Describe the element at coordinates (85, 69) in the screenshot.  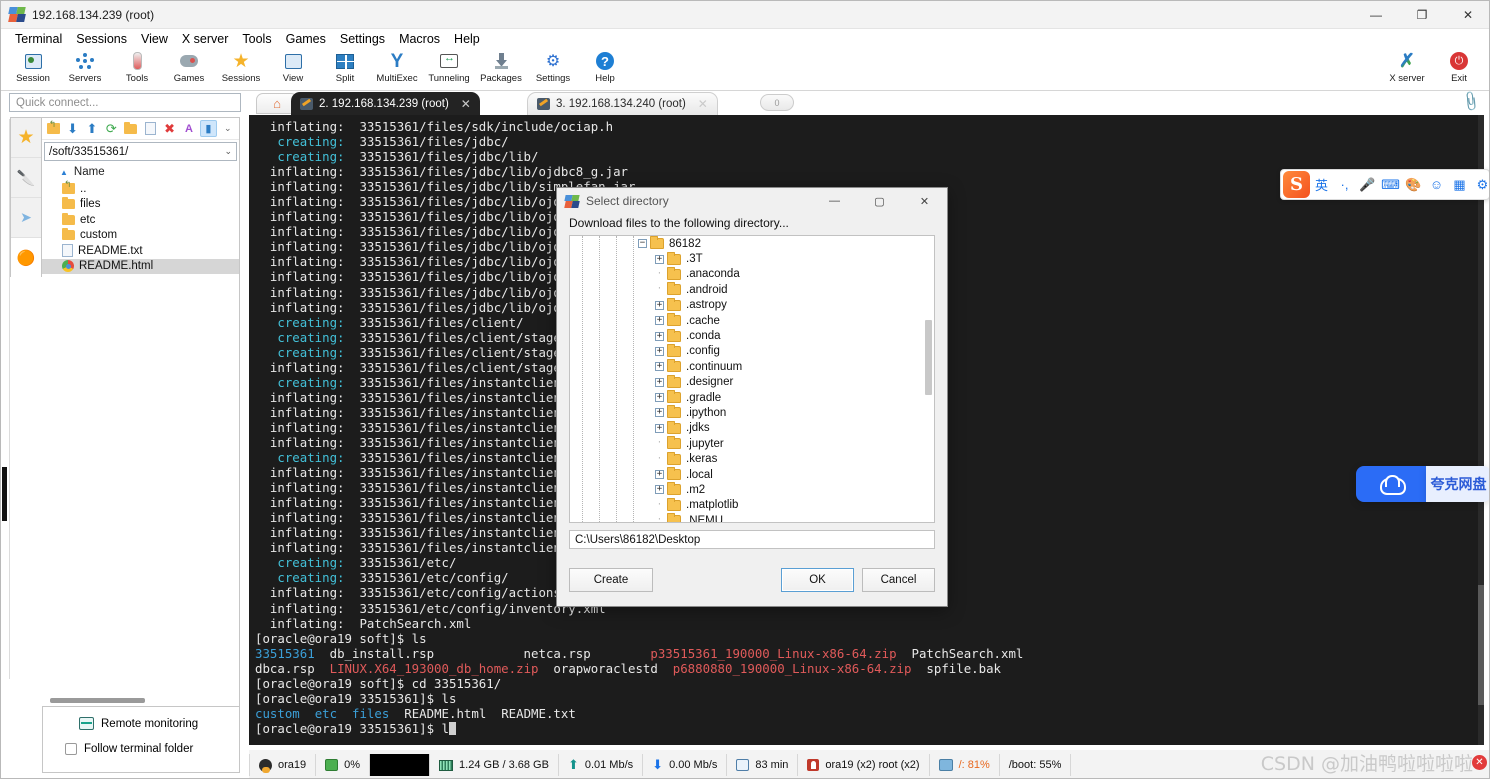
I see `toolbar-servers-button: Servers` at that location.